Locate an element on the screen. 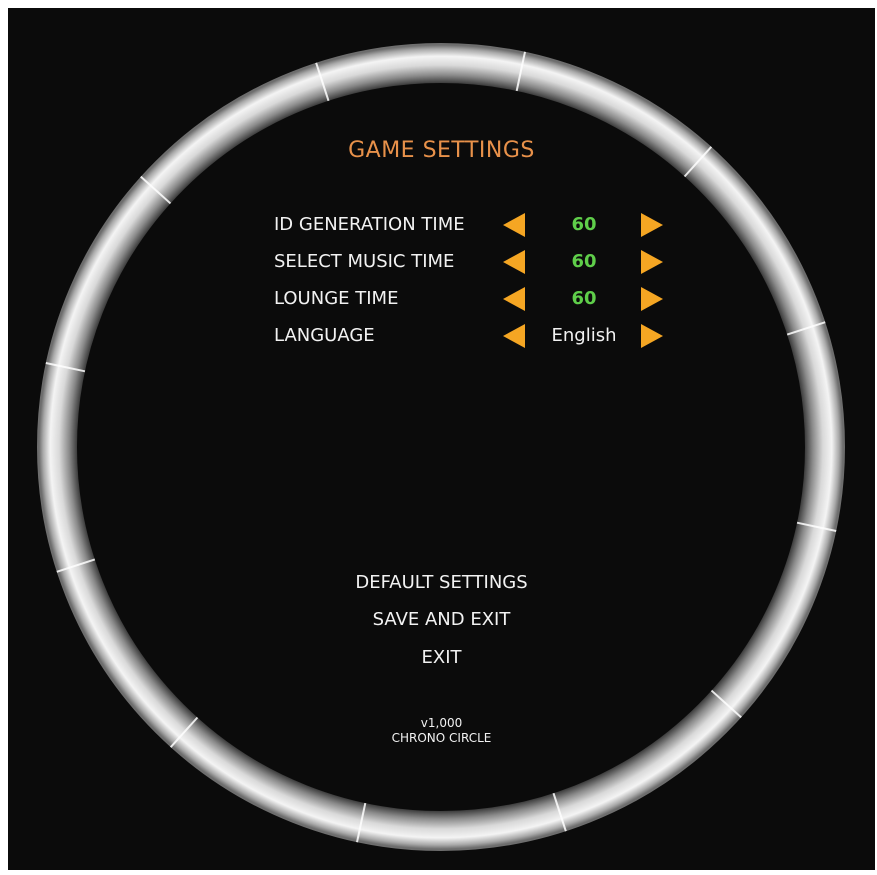  version-text: v1,000 is located at coordinates (441, 723).